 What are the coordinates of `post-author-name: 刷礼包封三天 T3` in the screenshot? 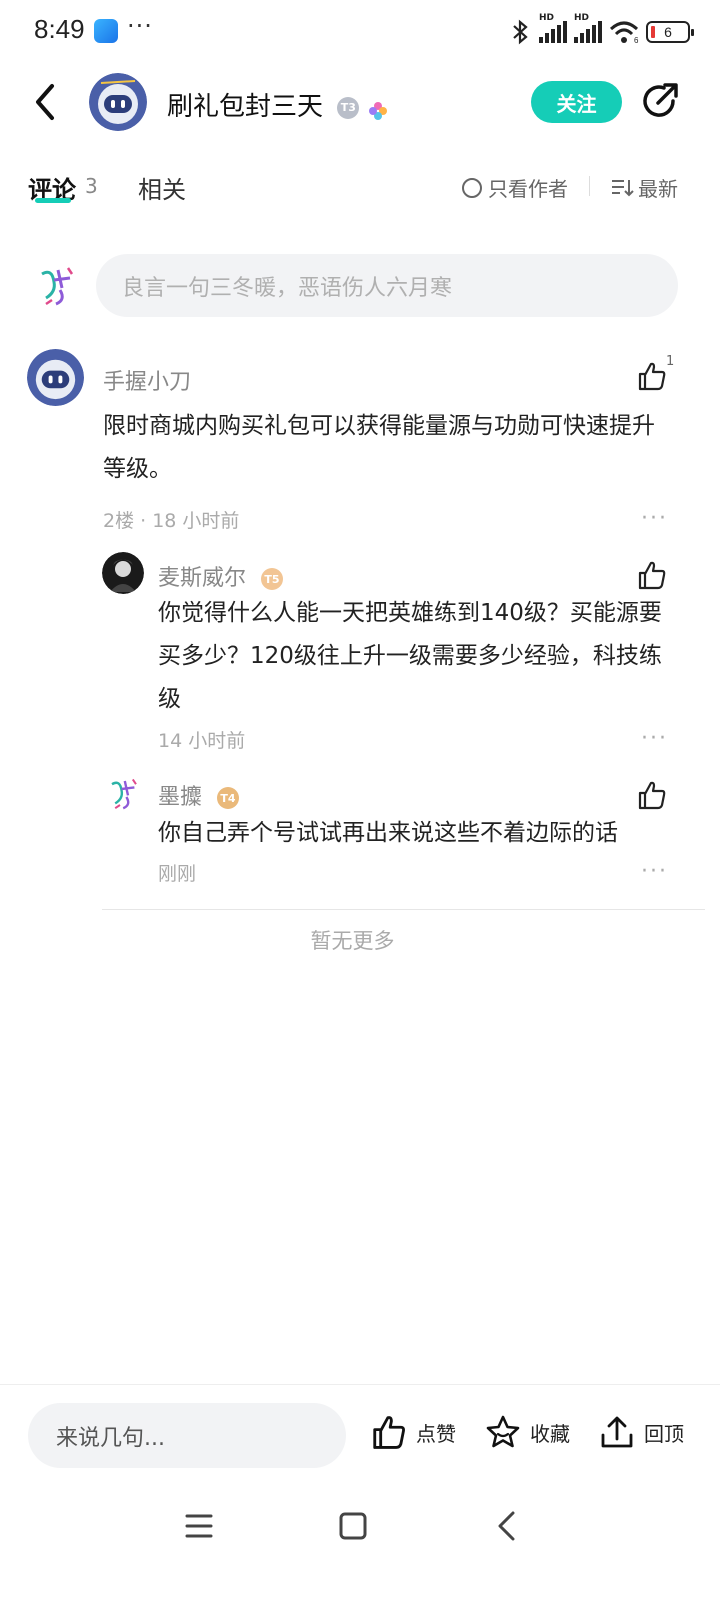 It's located at (277, 104).